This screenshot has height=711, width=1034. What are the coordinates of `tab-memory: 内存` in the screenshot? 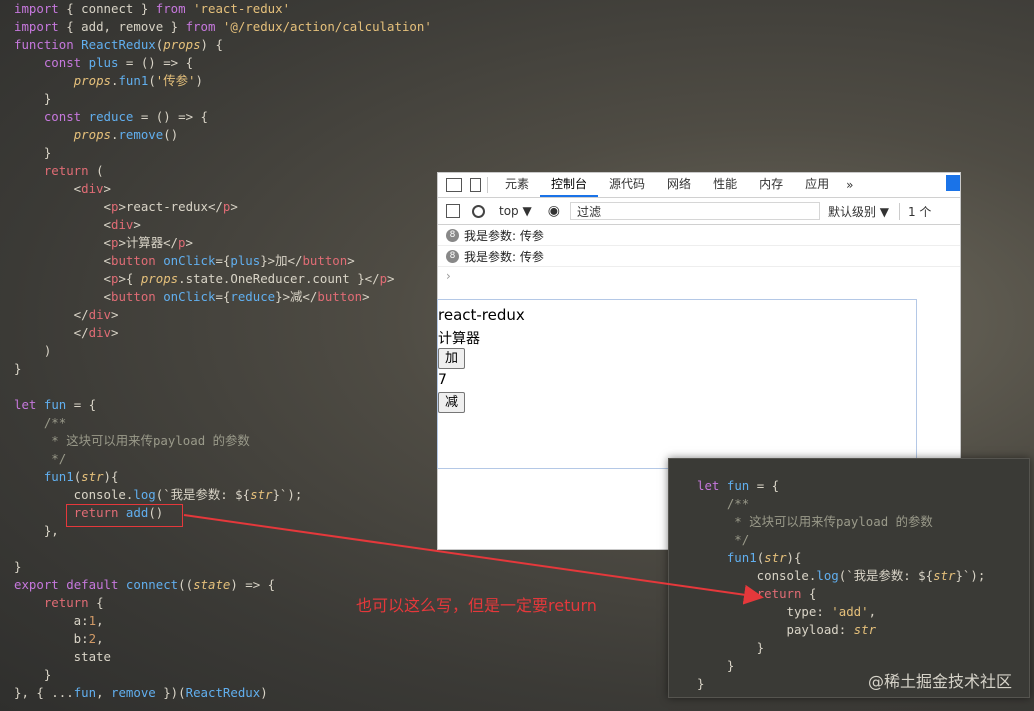 It's located at (771, 185).